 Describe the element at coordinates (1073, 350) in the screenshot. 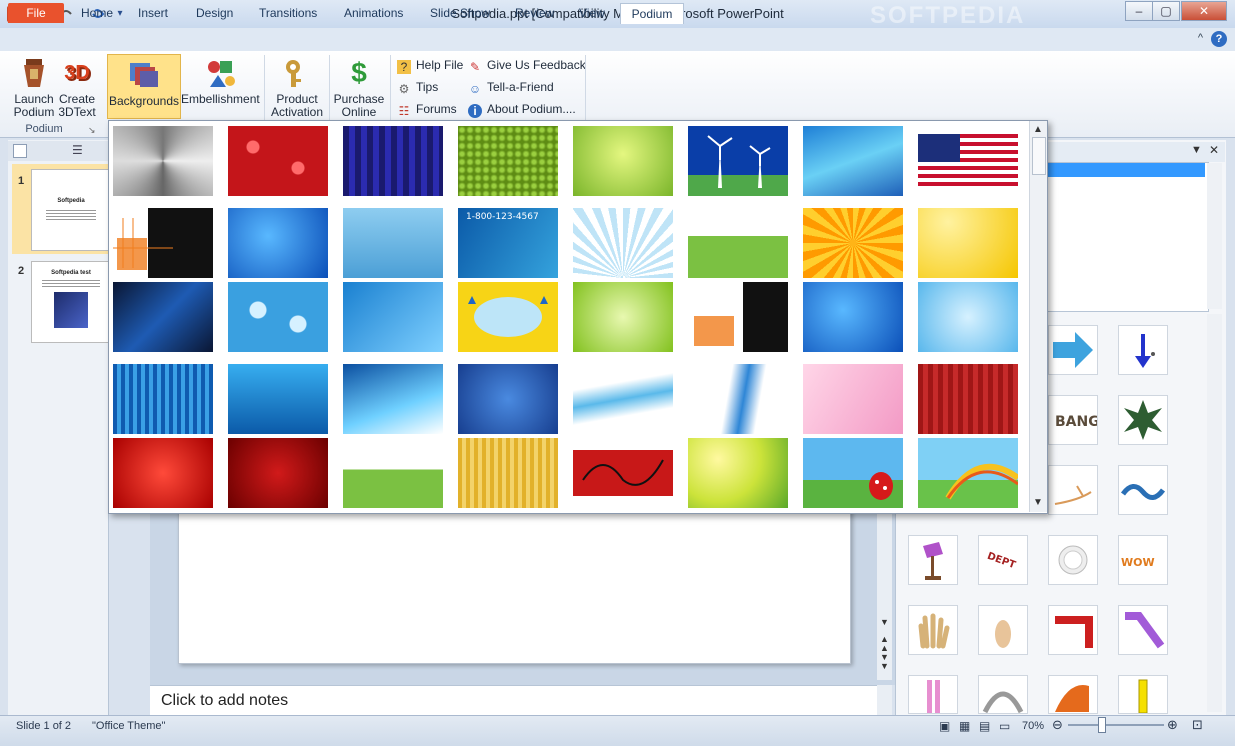

I see `clip-blue-arrow` at that location.